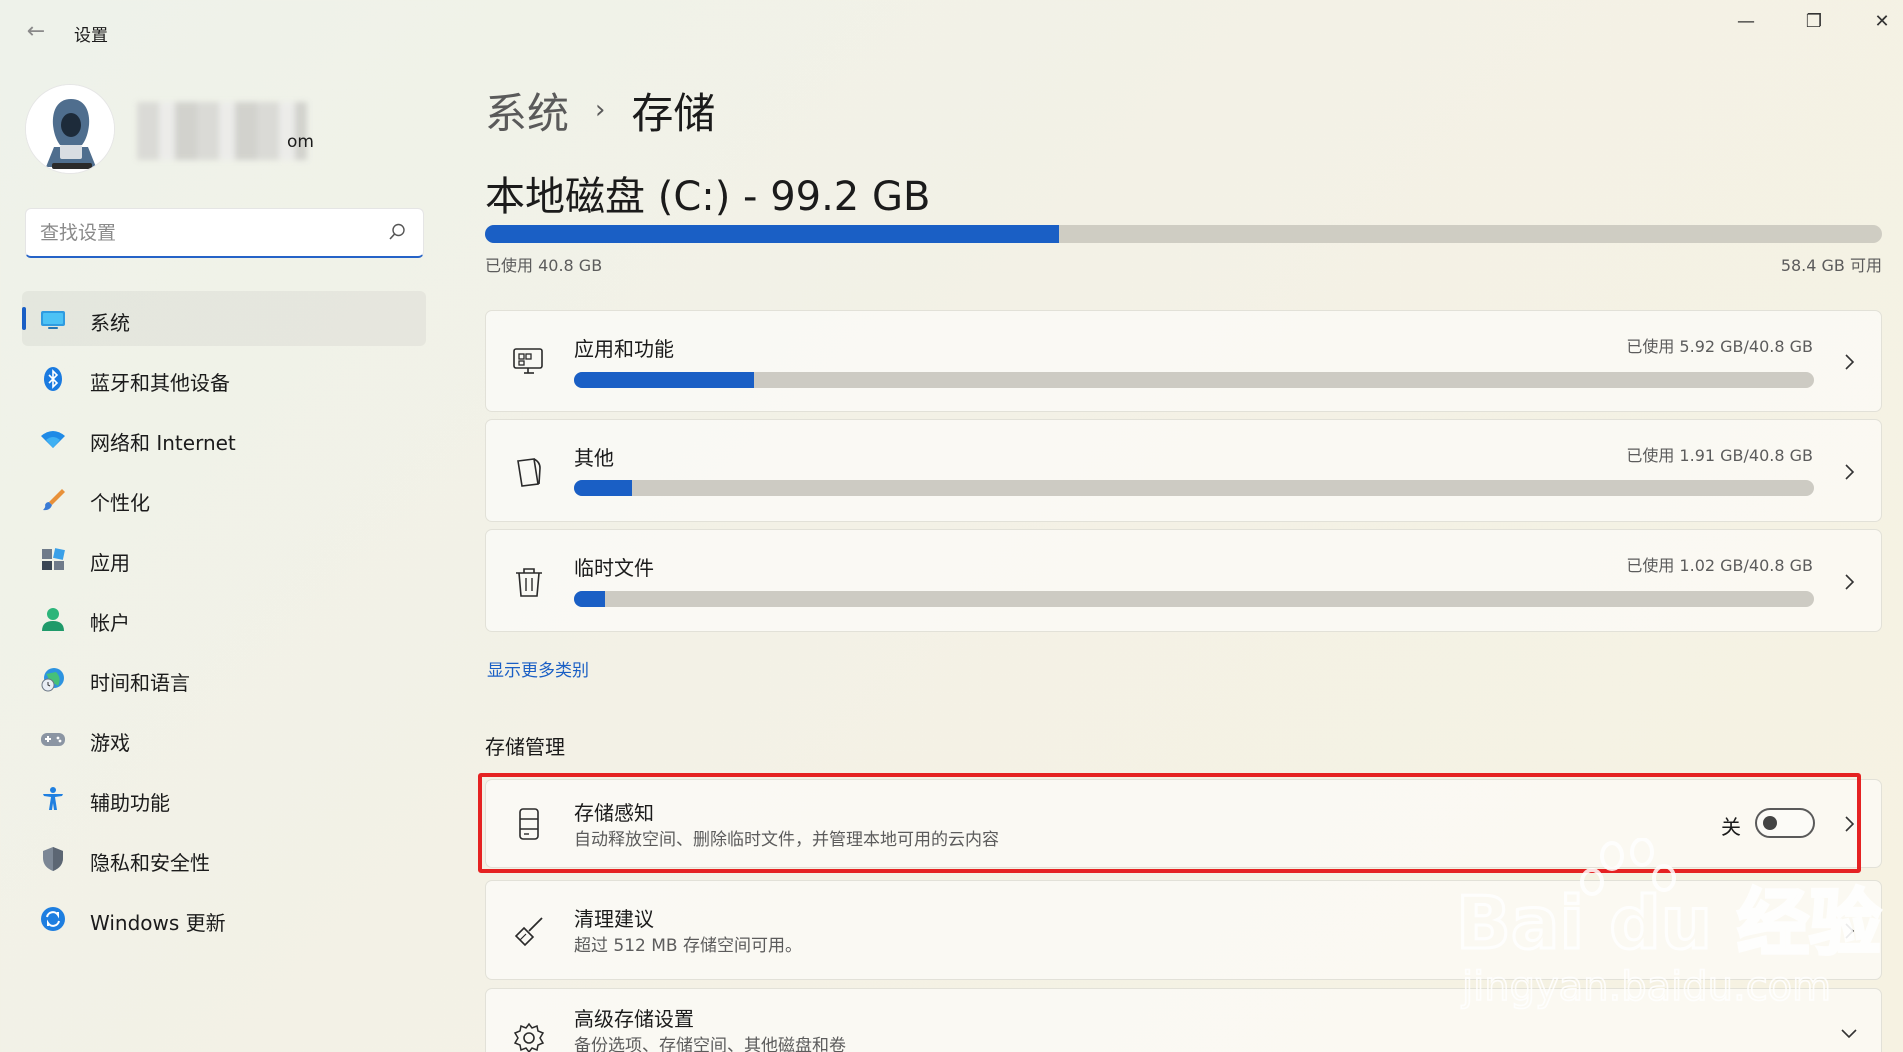 Image resolution: width=1903 pixels, height=1052 pixels. What do you see at coordinates (1849, 1034) in the screenshot?
I see `chevron-down-icon` at bounding box center [1849, 1034].